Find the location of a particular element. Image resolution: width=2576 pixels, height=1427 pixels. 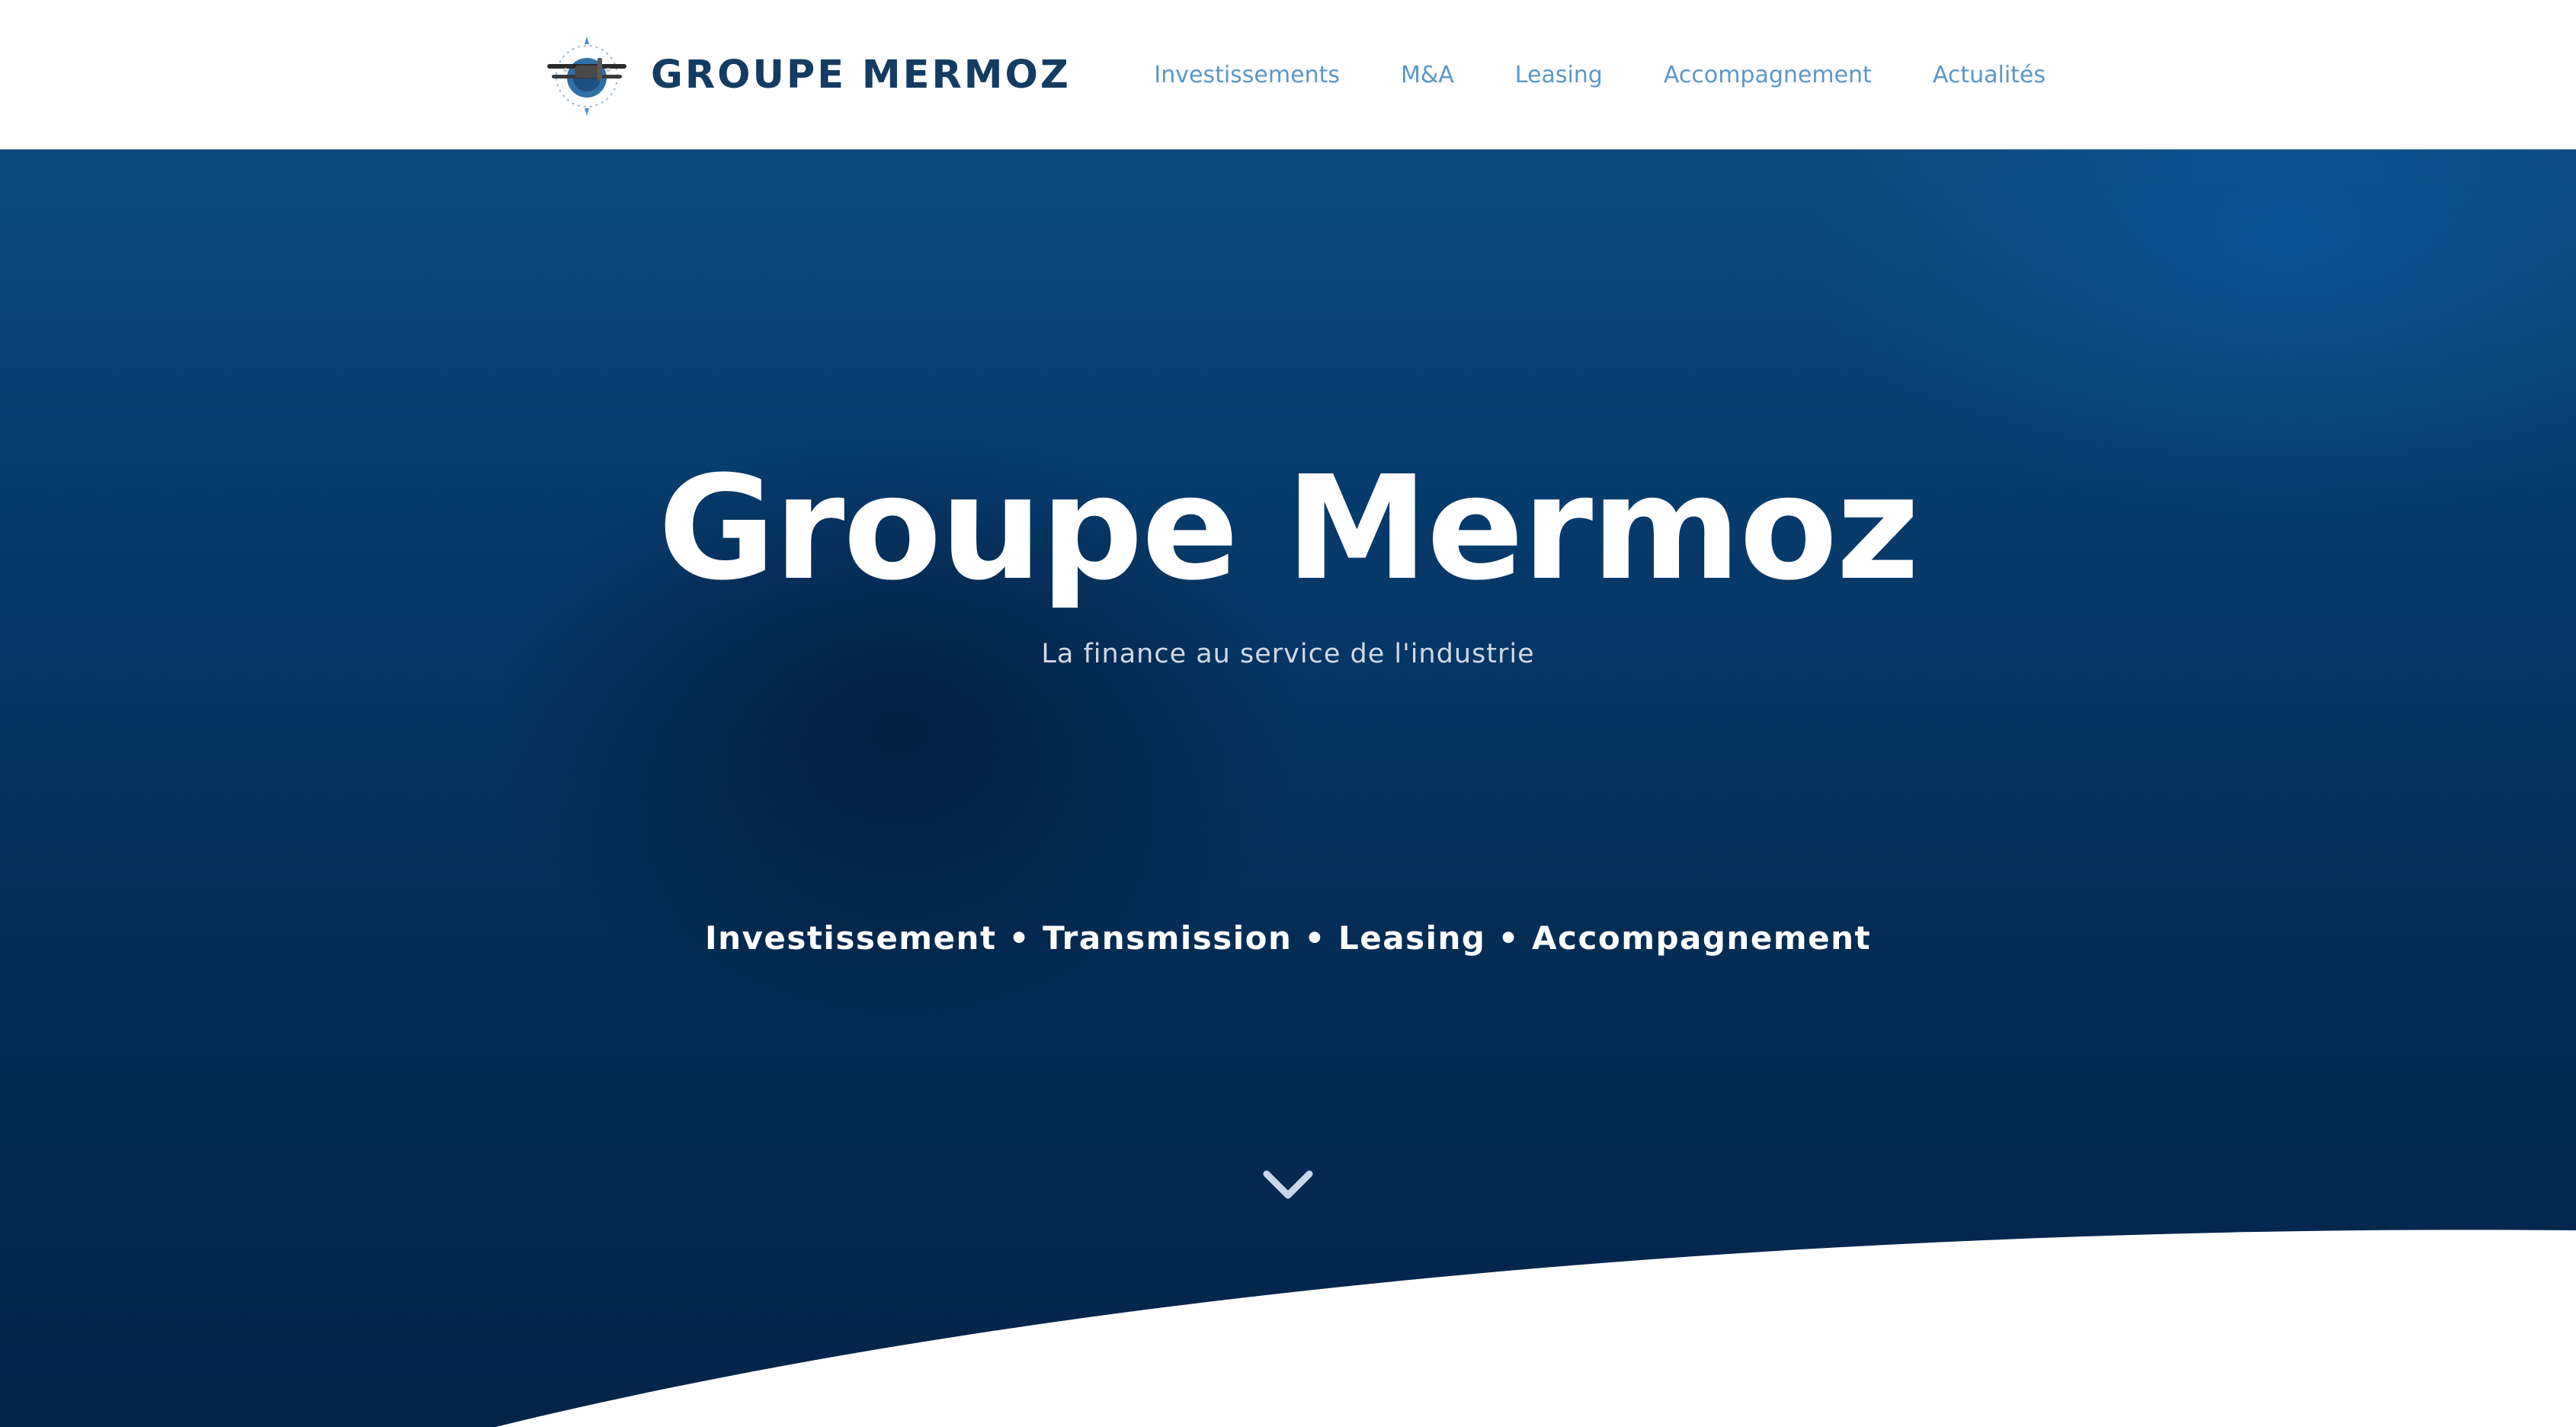

logo-icon is located at coordinates (586, 76).